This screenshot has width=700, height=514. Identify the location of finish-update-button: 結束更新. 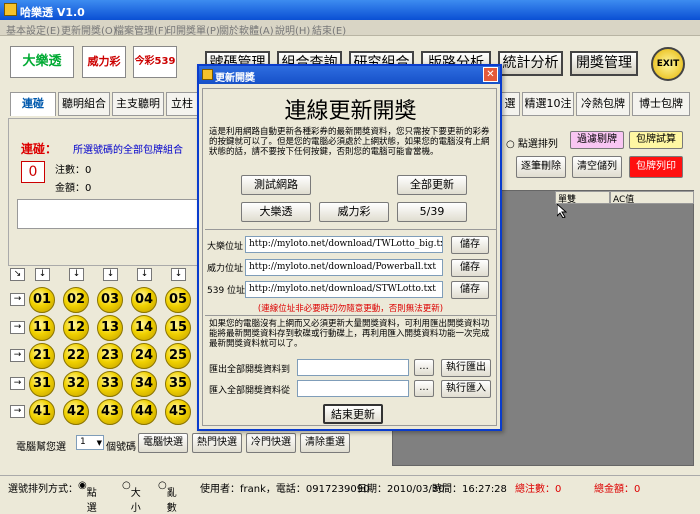
(353, 414).